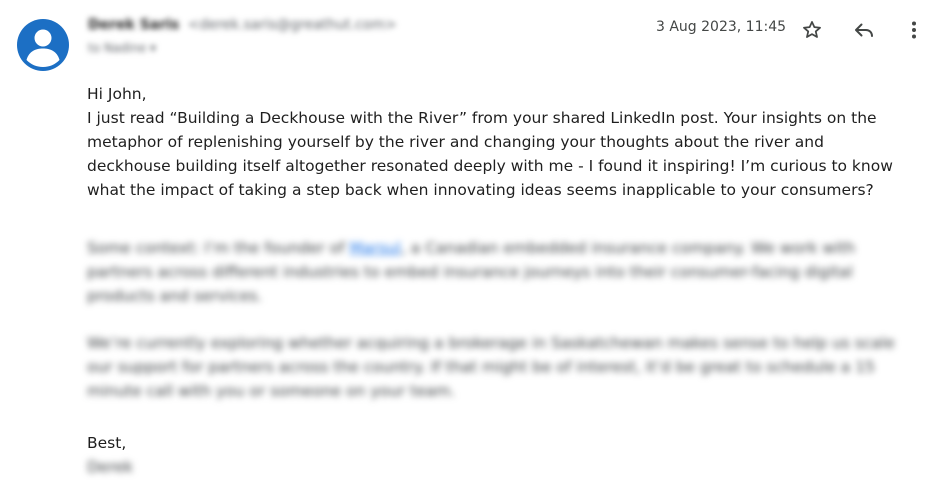 The height and width of the screenshot is (489, 944). I want to click on star-button, so click(812, 30).